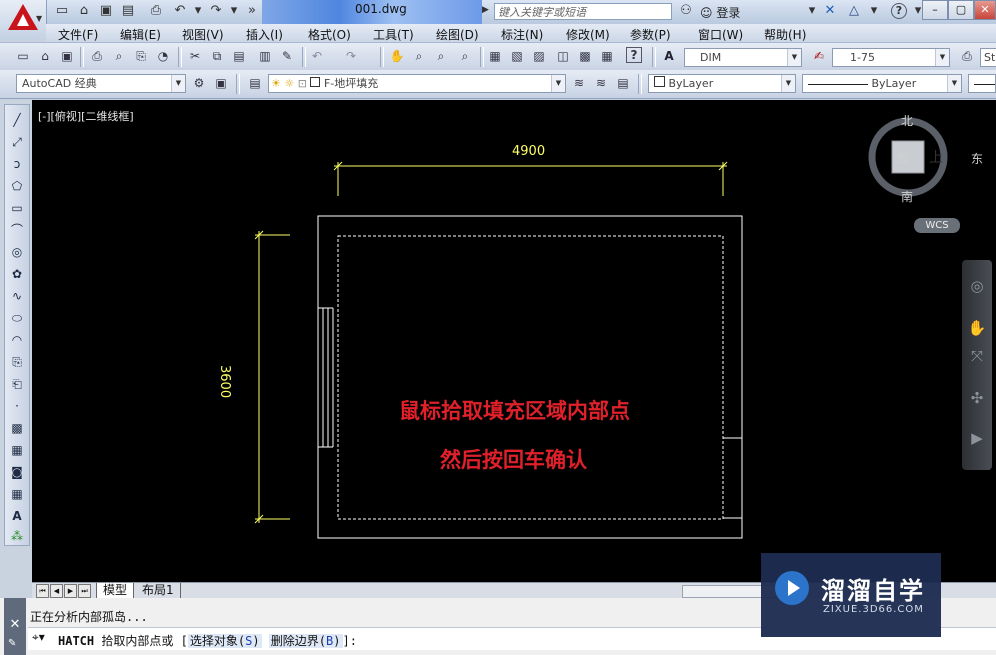 The height and width of the screenshot is (655, 996). What do you see at coordinates (67, 56) in the screenshot?
I see `save-icon-2: ▣` at bounding box center [67, 56].